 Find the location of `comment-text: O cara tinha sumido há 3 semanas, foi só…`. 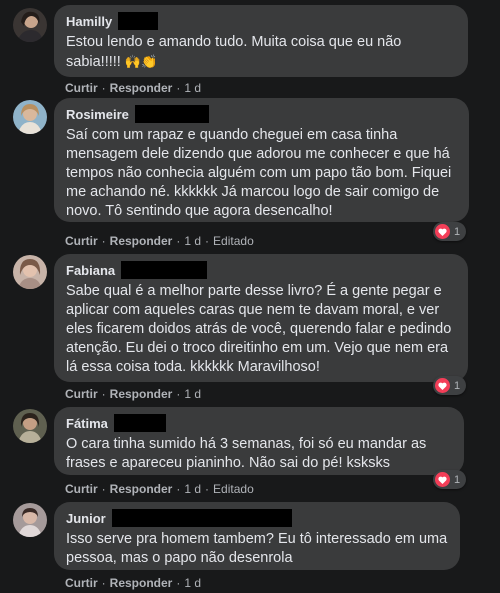

comment-text: O cara tinha sumido há 3 semanas, foi só… is located at coordinates (246, 453).